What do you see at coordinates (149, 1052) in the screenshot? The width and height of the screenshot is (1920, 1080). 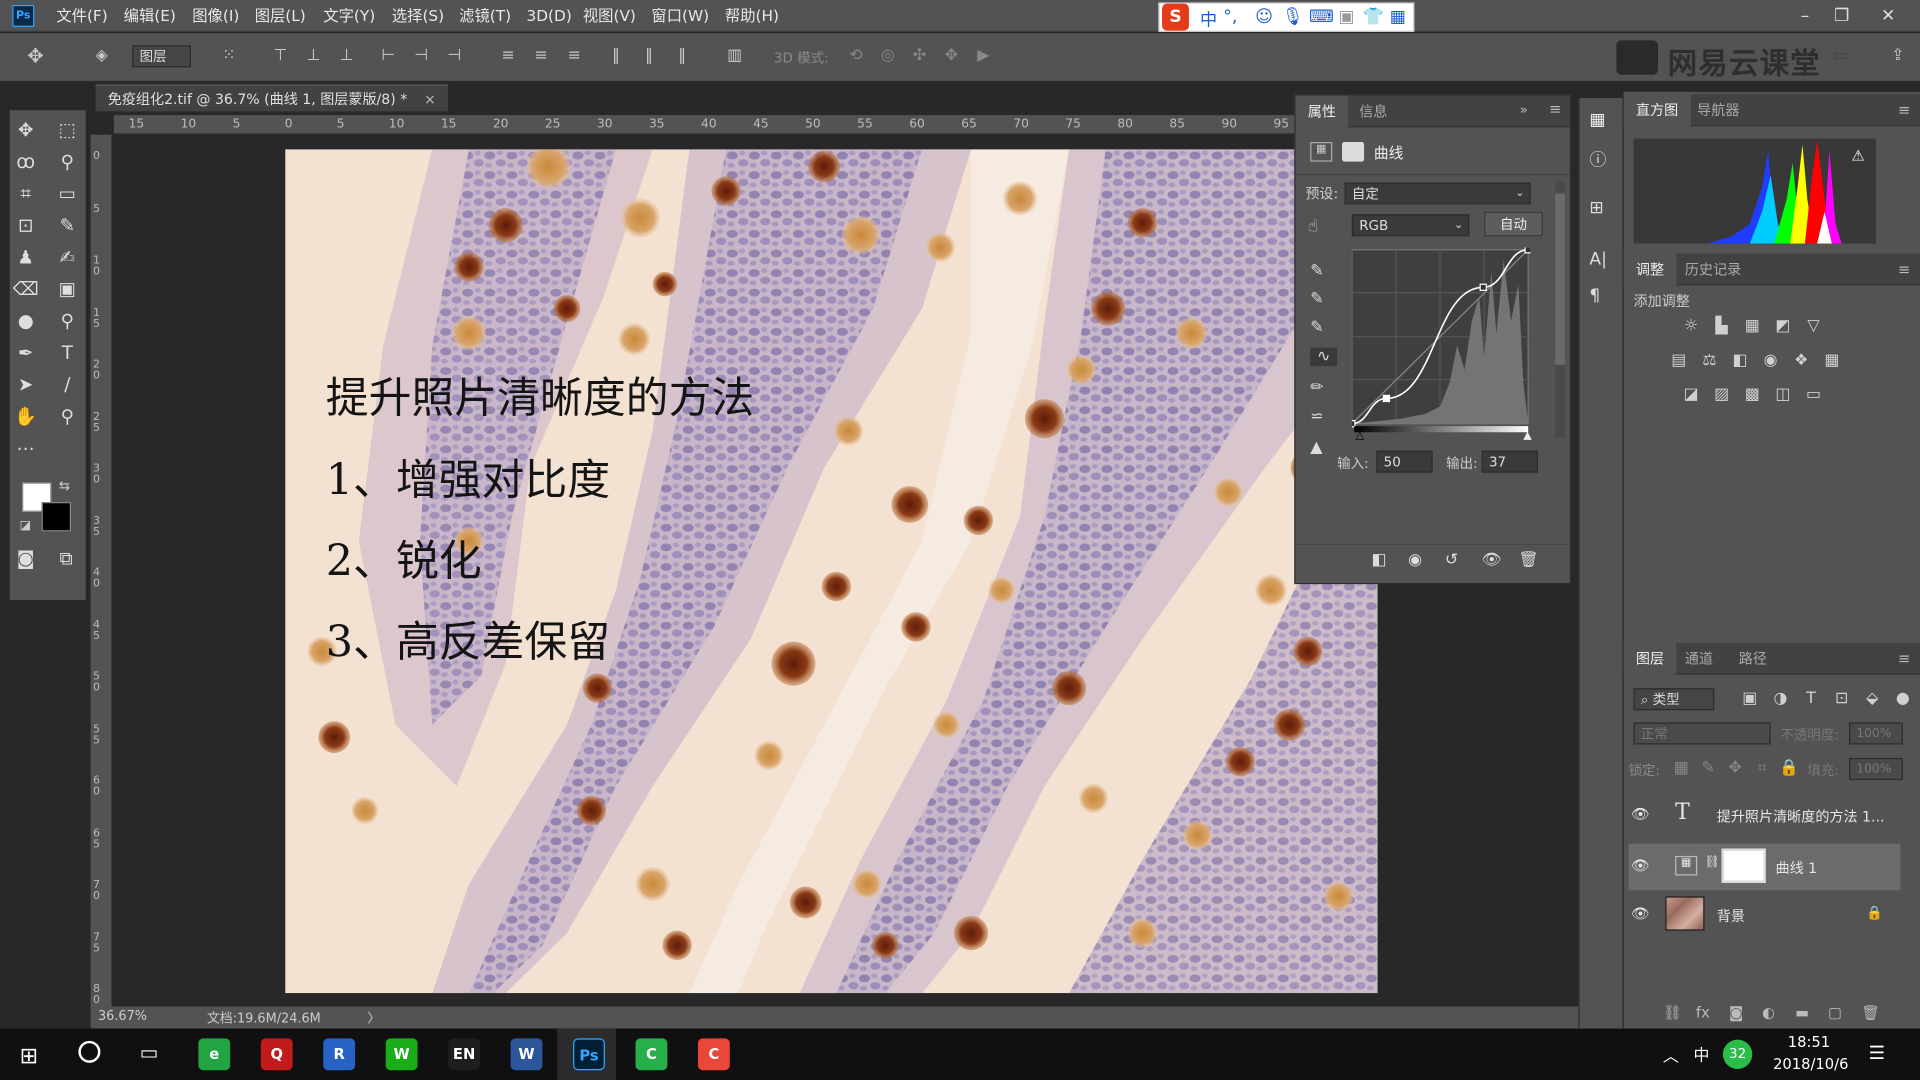 I see `task-view-icon: ▭` at bounding box center [149, 1052].